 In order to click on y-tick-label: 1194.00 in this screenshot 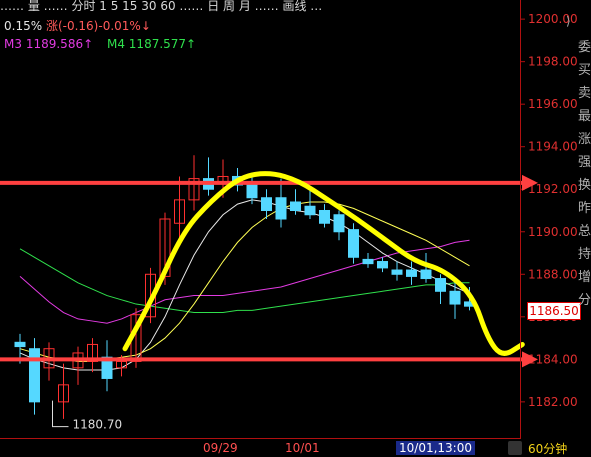, I will do `click(553, 147)`.